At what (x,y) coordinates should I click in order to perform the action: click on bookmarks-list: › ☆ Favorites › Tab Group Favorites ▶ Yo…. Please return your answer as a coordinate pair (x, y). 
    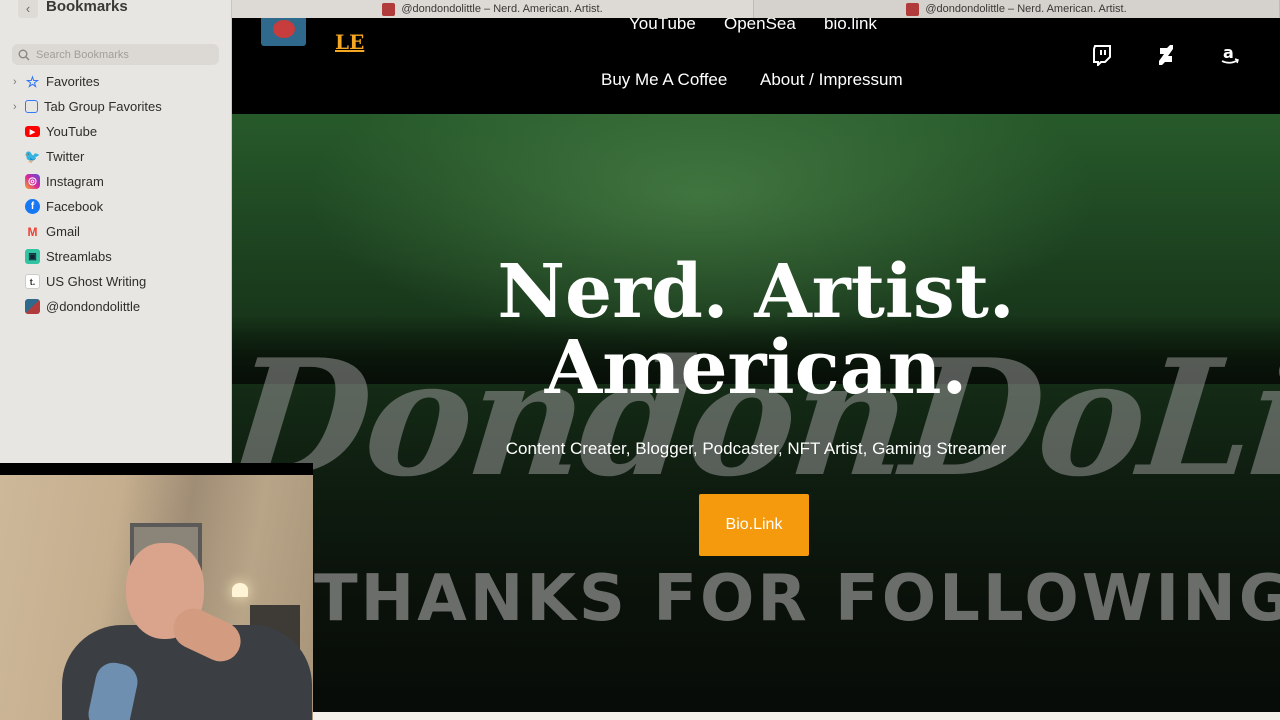
    Looking at the image, I should click on (116, 194).